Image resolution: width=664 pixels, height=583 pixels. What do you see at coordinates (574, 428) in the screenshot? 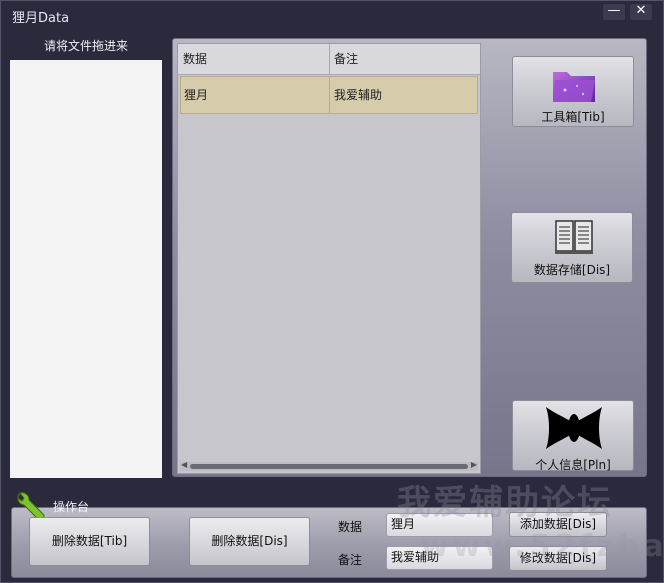
I see `bowtie-icon` at bounding box center [574, 428].